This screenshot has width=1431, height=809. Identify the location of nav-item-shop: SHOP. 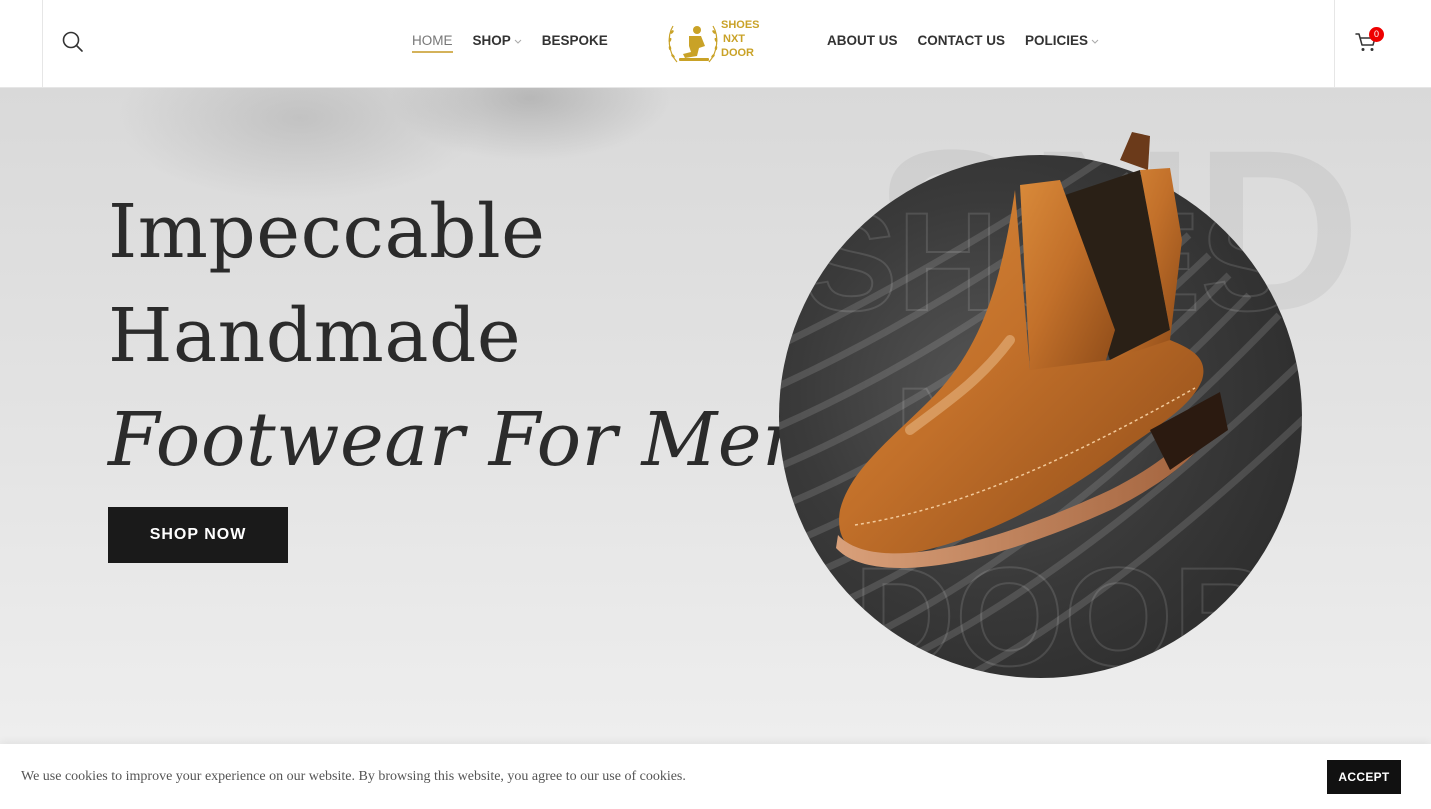
(497, 40).